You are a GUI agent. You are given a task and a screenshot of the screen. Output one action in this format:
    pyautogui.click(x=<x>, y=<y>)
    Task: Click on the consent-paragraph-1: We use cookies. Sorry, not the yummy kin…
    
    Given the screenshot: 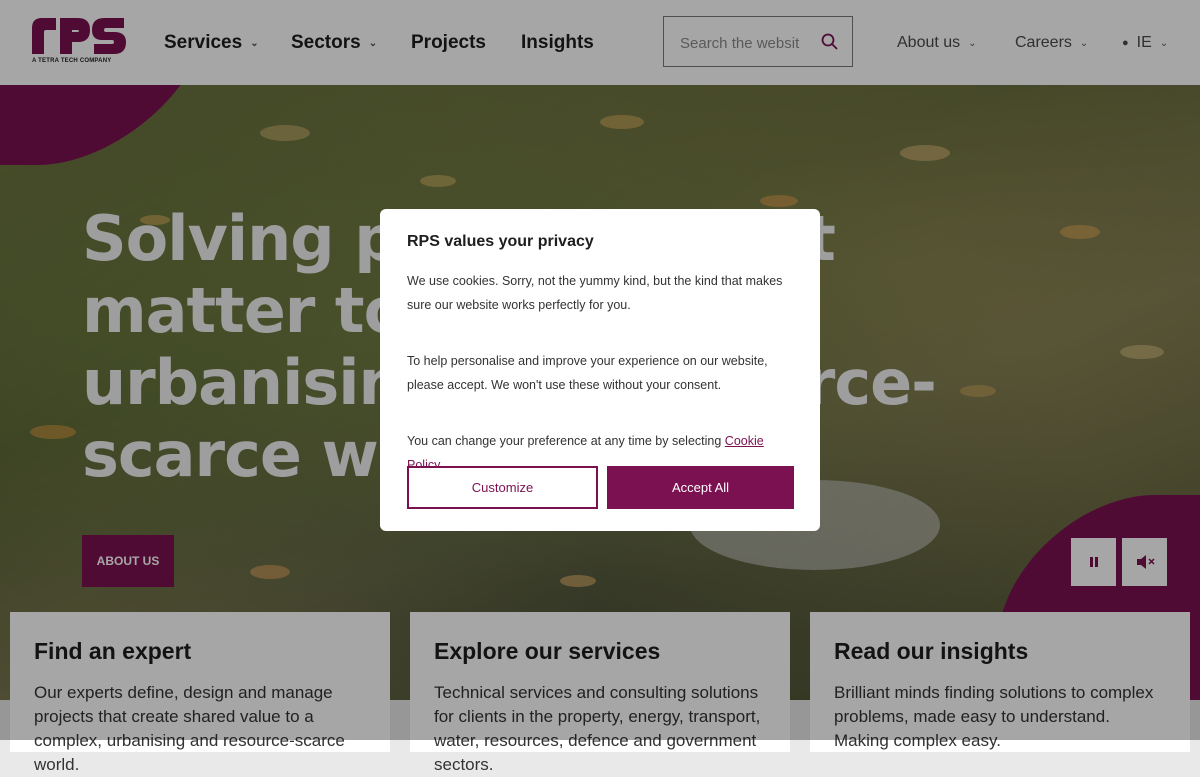 What is the action you would take?
    pyautogui.click(x=595, y=293)
    